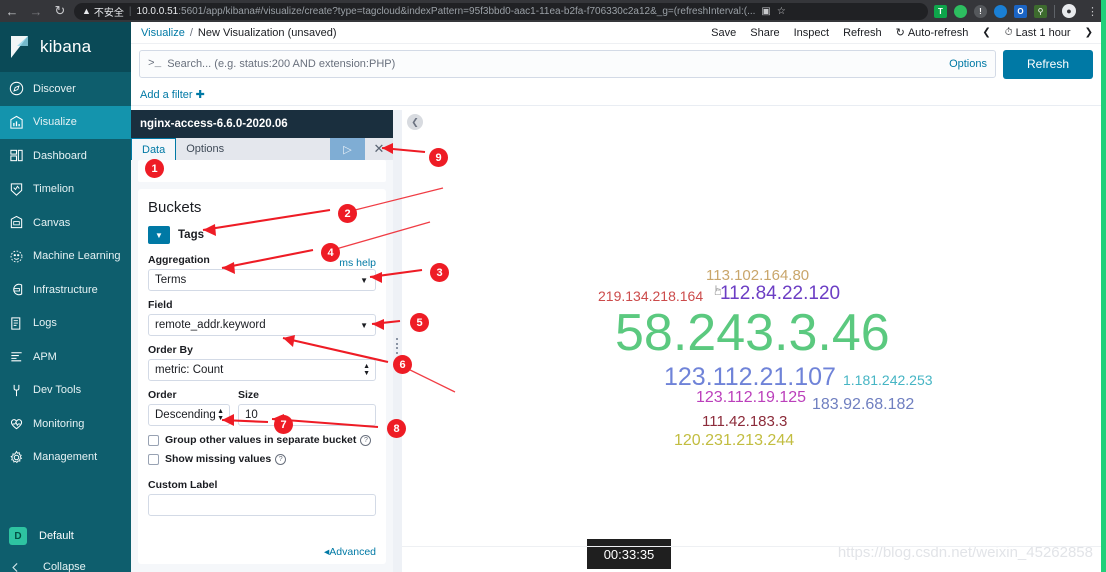  I want to click on play-triangle-icon: ▷, so click(347, 149).